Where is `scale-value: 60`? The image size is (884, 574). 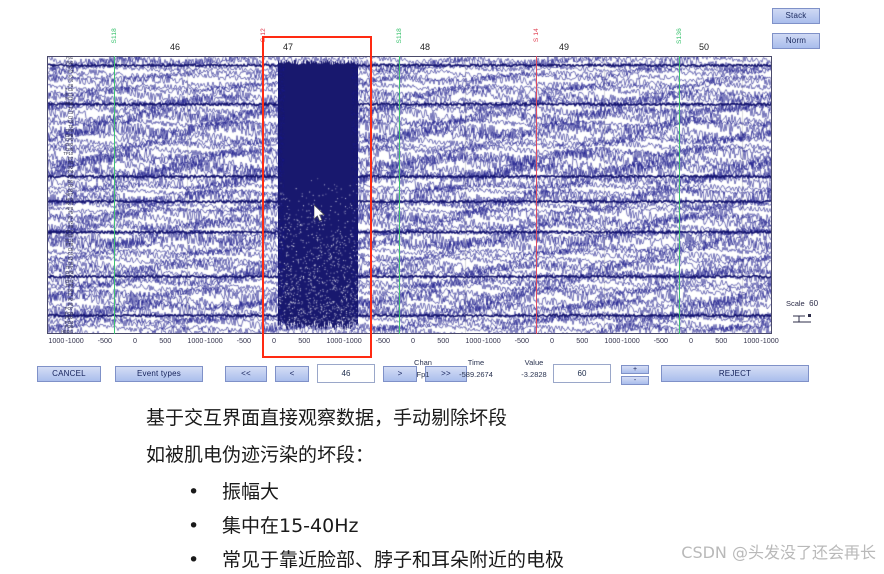 scale-value: 60 is located at coordinates (814, 303).